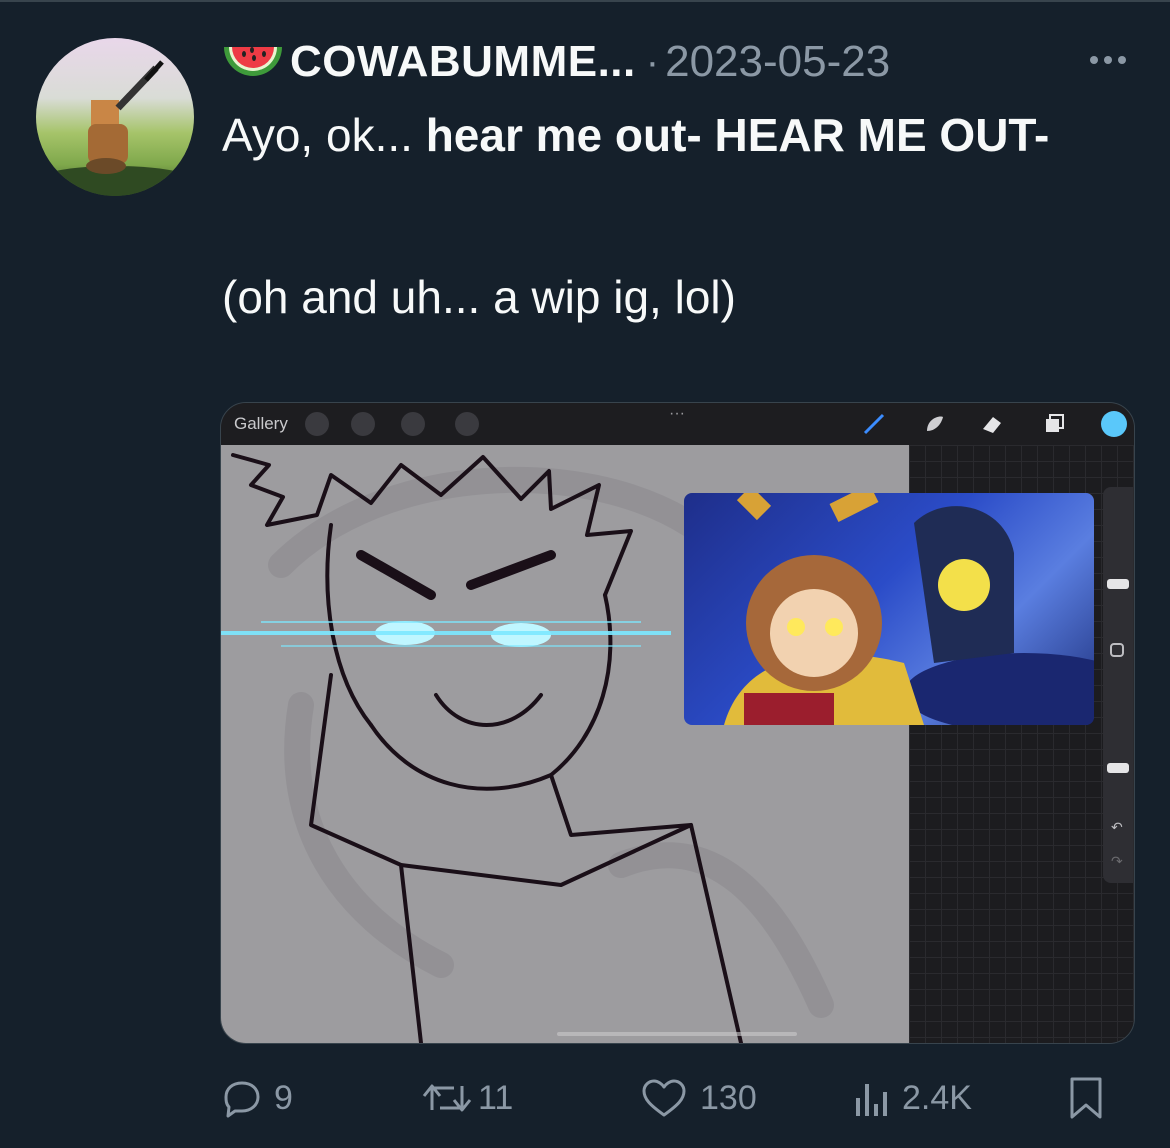 The width and height of the screenshot is (1170, 1148). I want to click on transform-arrow-icon, so click(467, 424).